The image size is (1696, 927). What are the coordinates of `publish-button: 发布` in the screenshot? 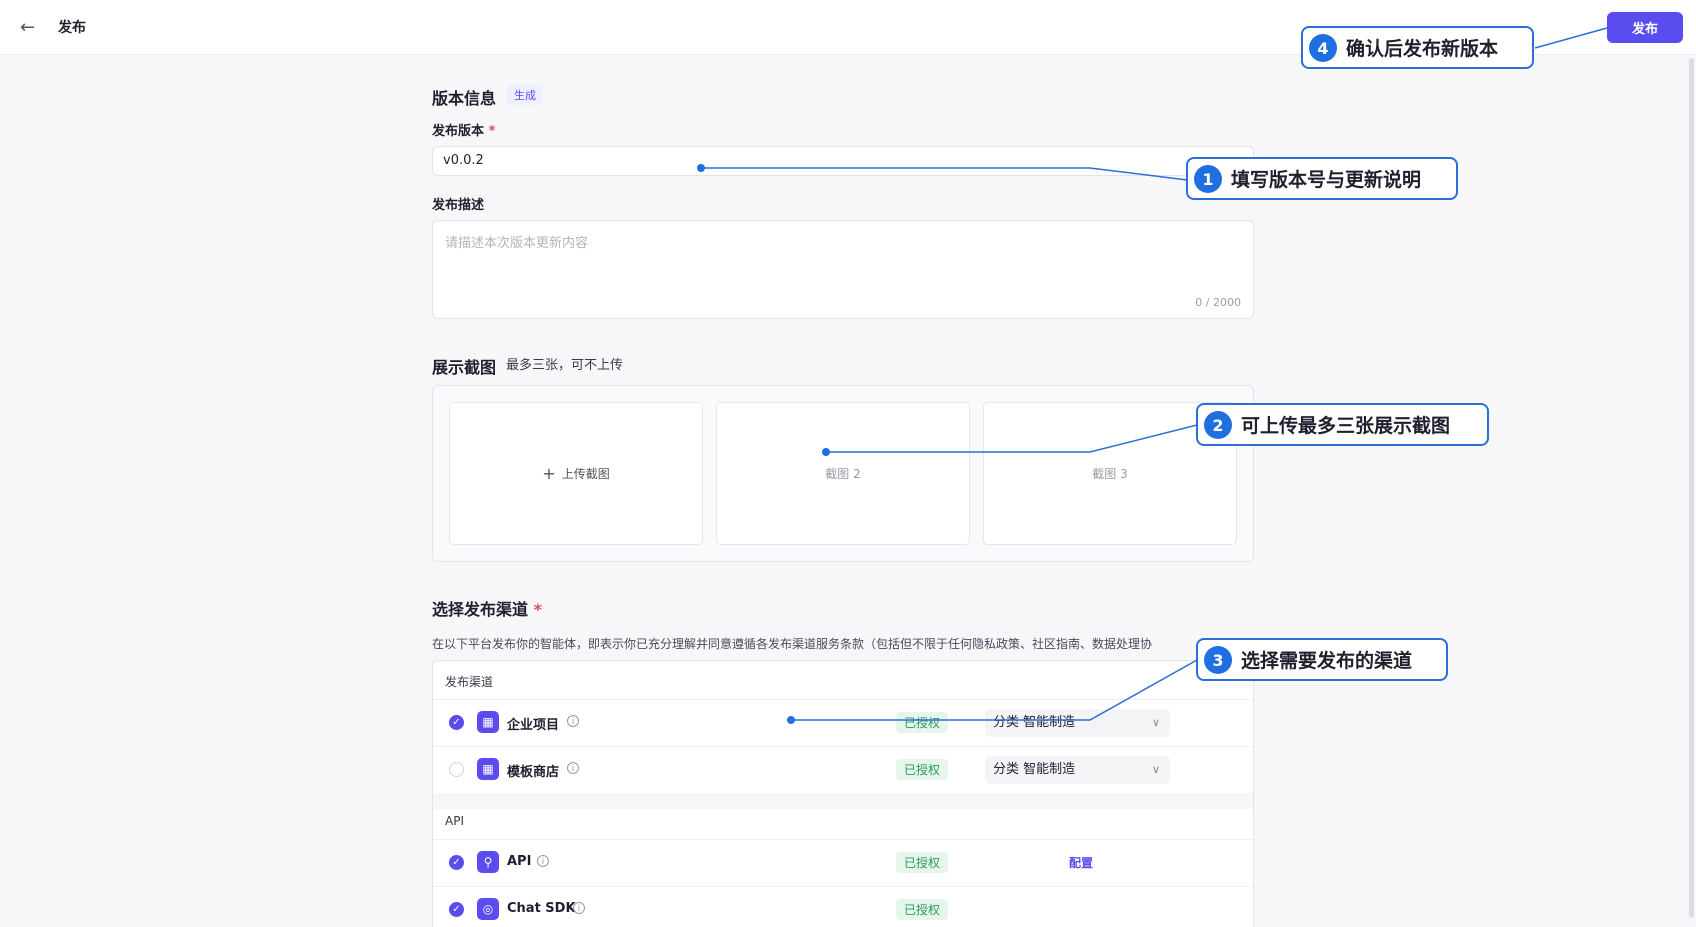 It's located at (1645, 27).